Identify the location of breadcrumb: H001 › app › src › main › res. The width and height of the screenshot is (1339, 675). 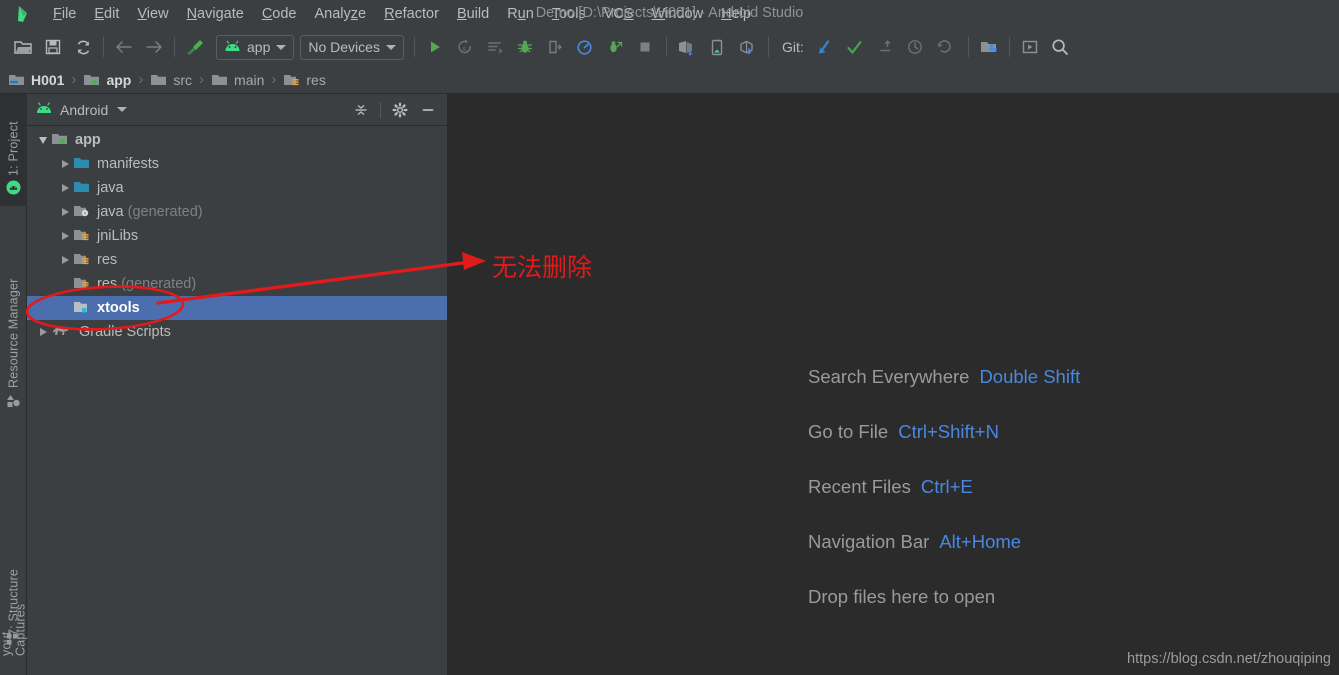
(669, 80).